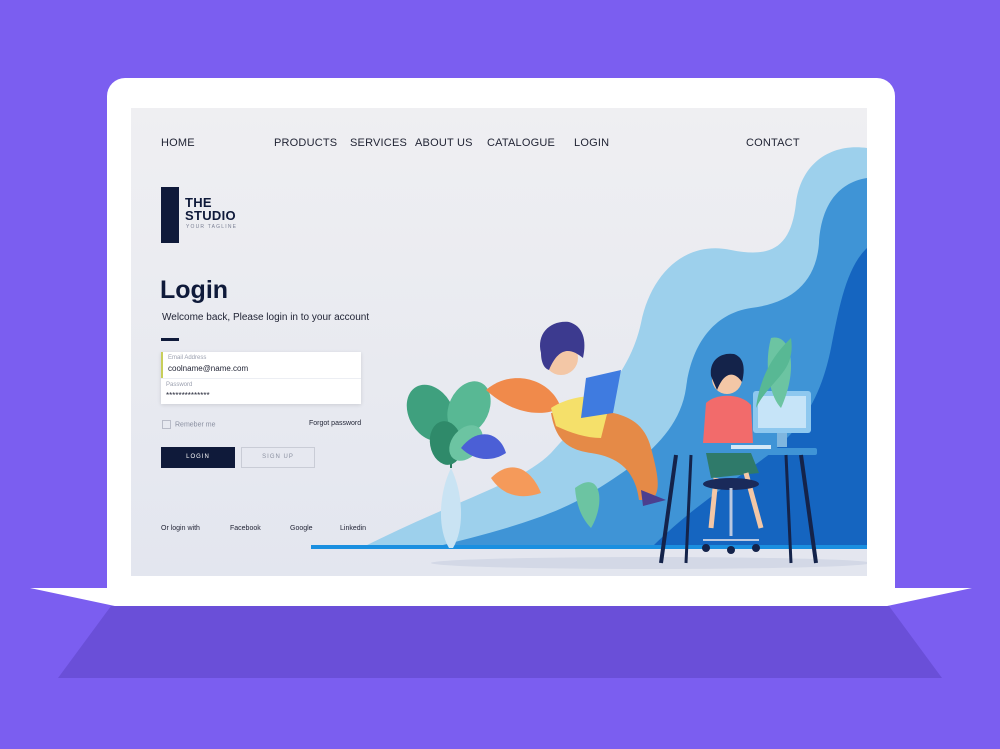 The width and height of the screenshot is (1000, 749). I want to click on laptop-base, so click(501, 597).